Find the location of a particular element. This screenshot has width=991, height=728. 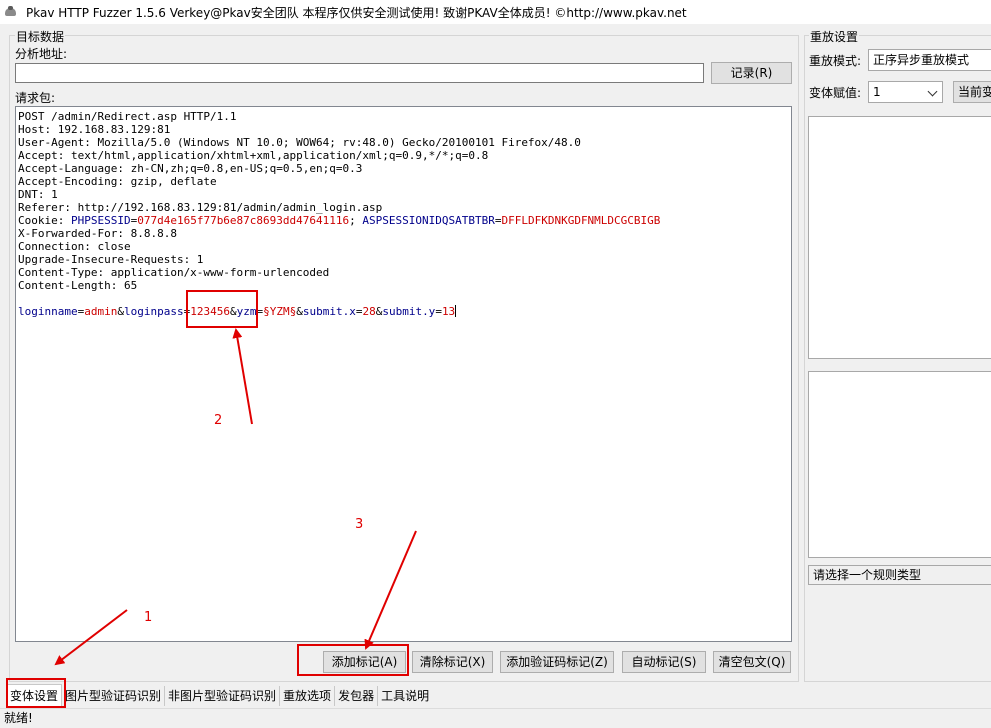

var-assign-select: 1 is located at coordinates (905, 92).